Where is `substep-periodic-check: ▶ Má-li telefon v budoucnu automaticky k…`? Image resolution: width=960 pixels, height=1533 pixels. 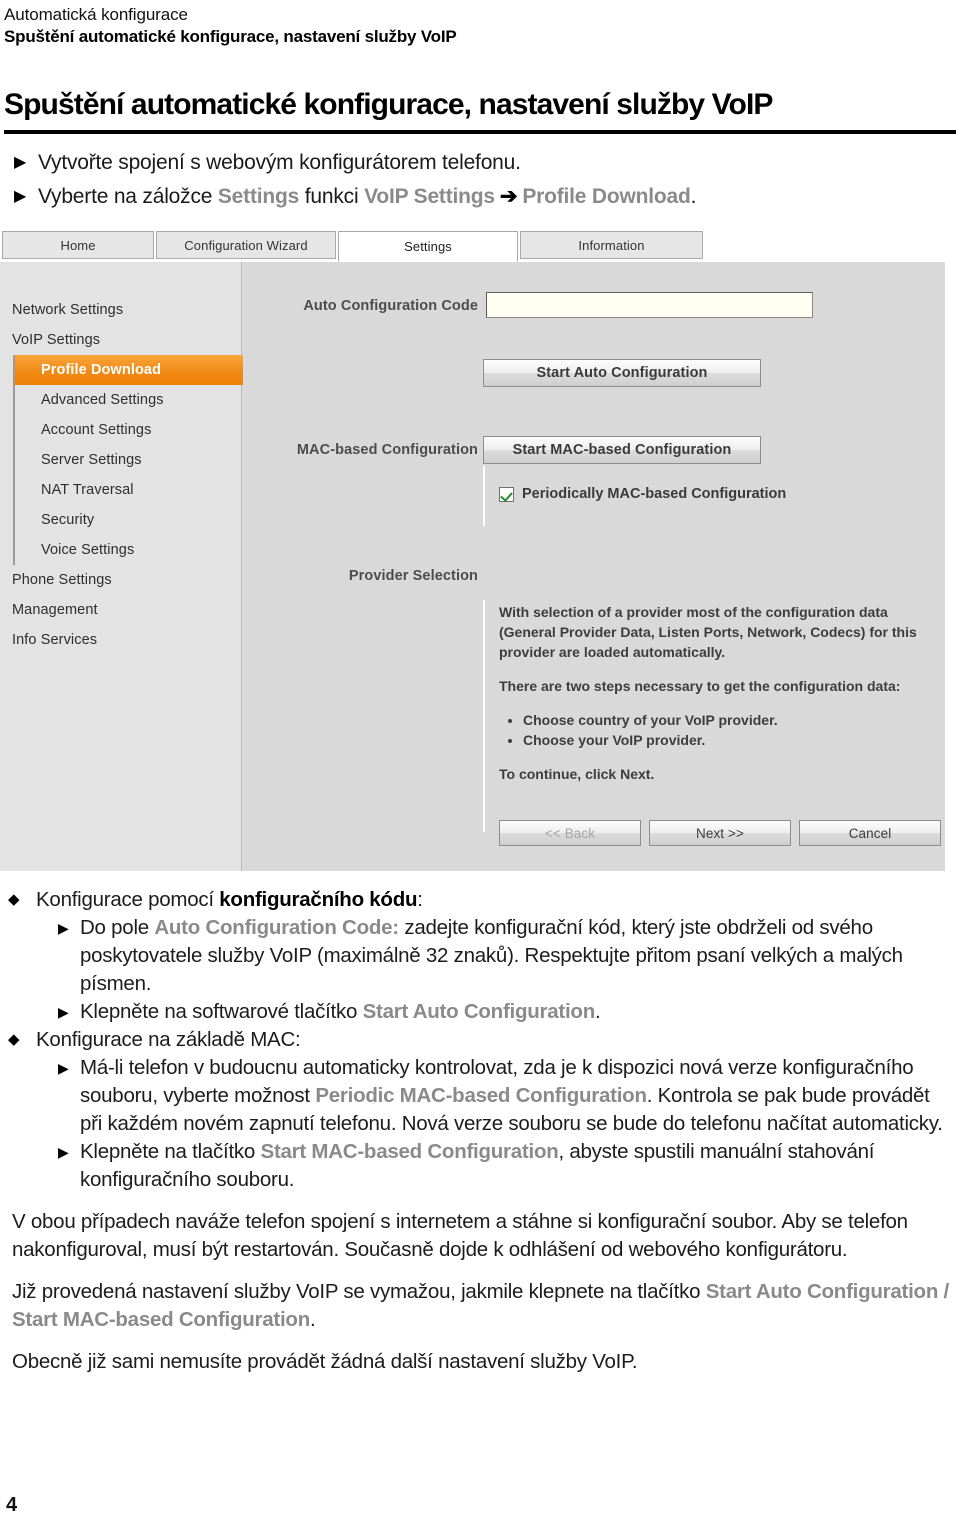
substep-periodic-check: ▶ Má-li telefon v budoucnu automaticky k… is located at coordinates (505, 1096).